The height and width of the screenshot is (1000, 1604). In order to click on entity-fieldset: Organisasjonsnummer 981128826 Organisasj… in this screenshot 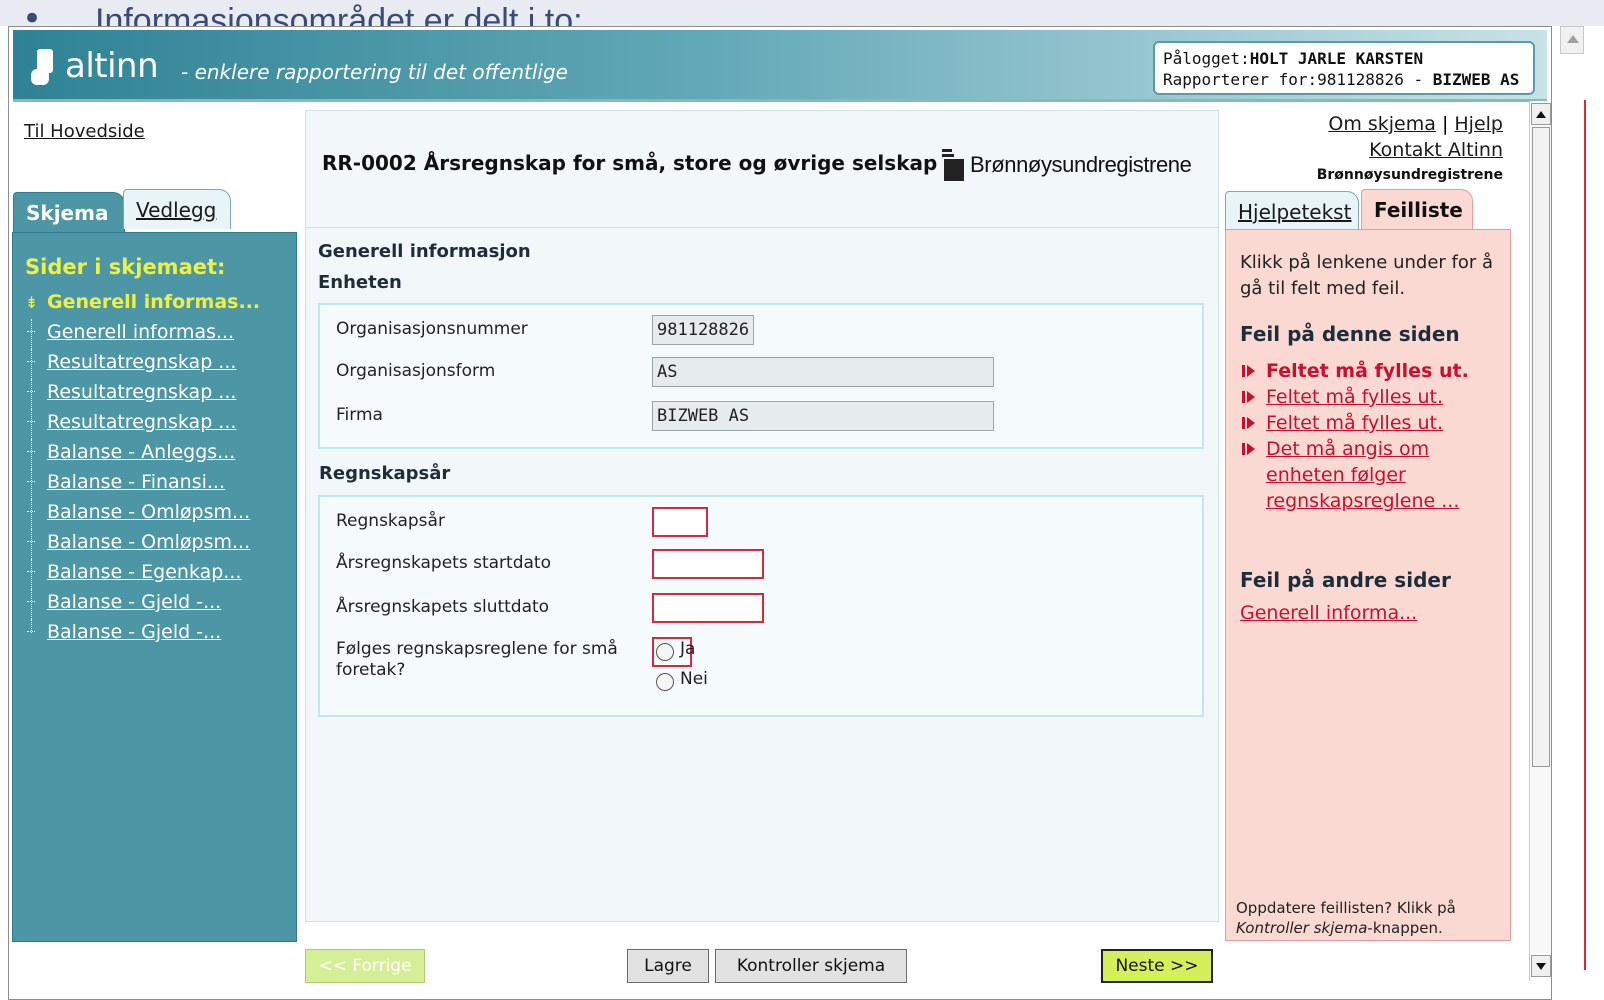, I will do `click(761, 376)`.